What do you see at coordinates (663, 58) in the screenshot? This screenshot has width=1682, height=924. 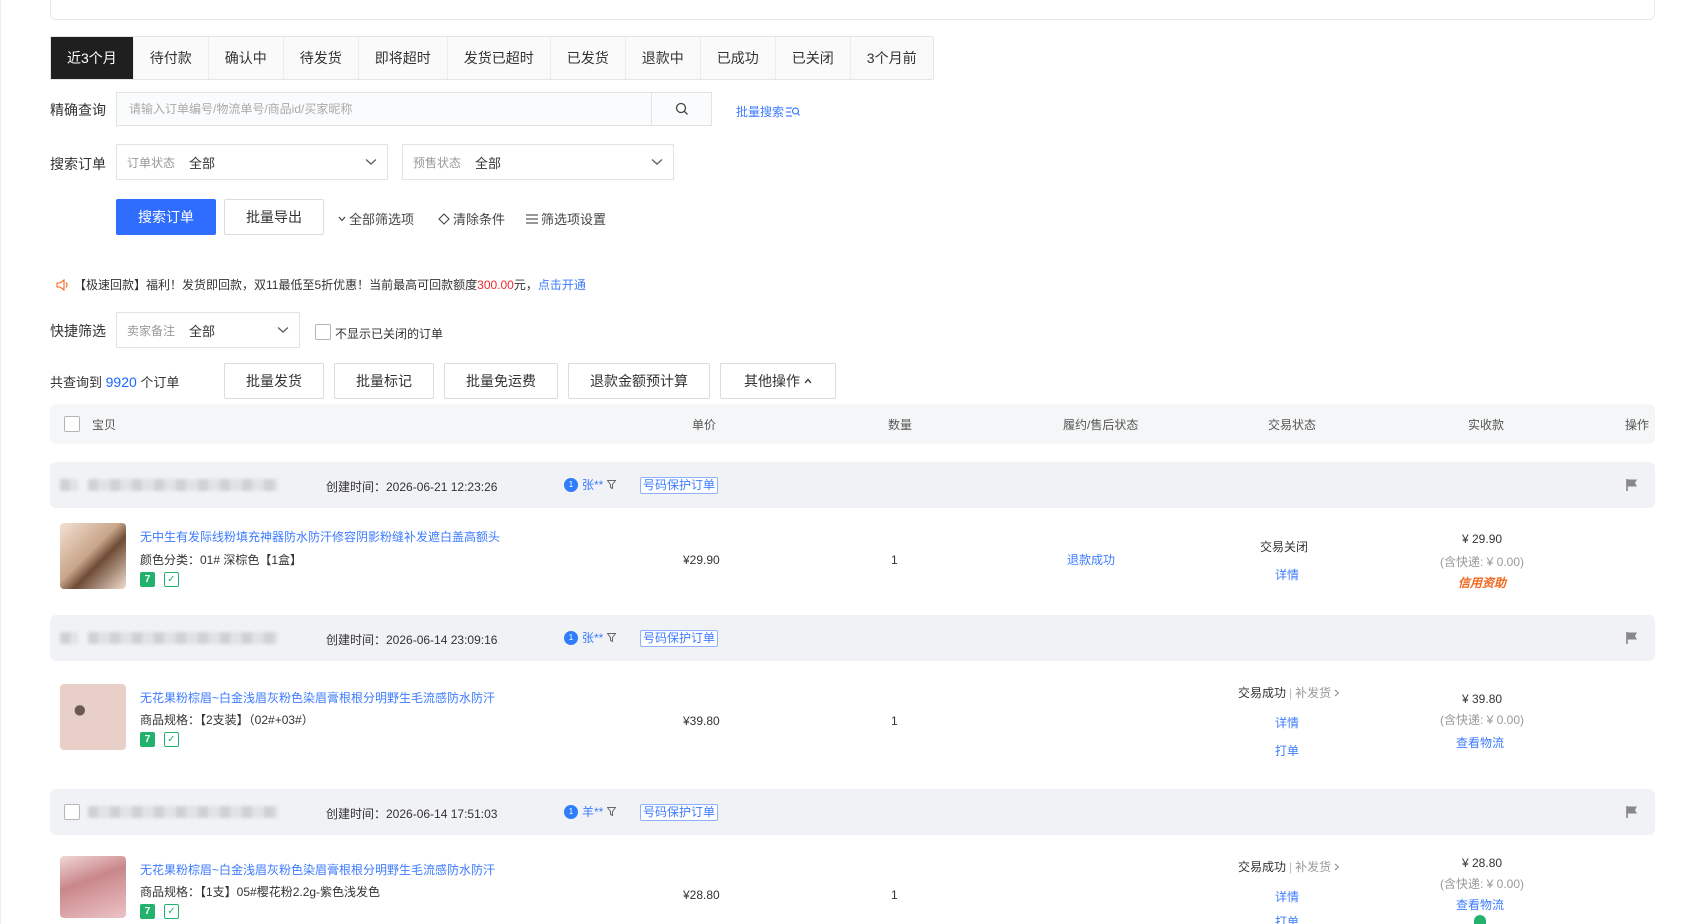 I see `tab-refunding: 退款中` at bounding box center [663, 58].